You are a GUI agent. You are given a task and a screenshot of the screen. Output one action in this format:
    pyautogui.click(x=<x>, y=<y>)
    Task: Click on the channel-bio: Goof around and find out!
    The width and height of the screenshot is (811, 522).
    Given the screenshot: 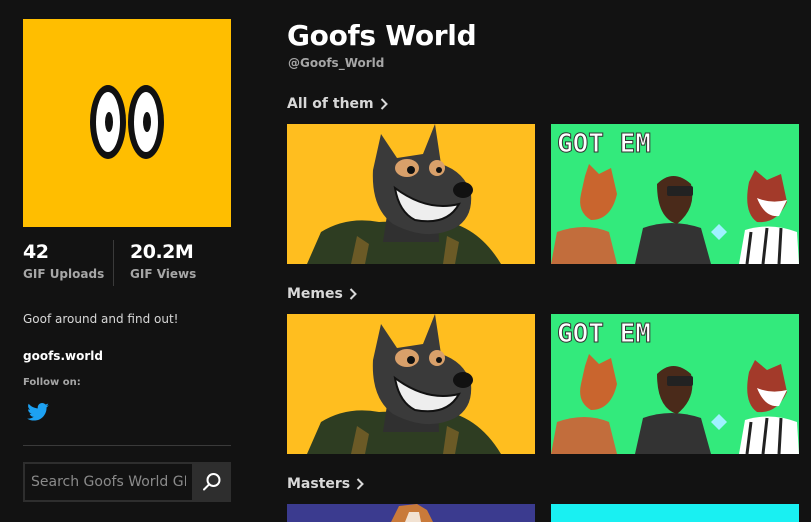 What is the action you would take?
    pyautogui.click(x=101, y=319)
    